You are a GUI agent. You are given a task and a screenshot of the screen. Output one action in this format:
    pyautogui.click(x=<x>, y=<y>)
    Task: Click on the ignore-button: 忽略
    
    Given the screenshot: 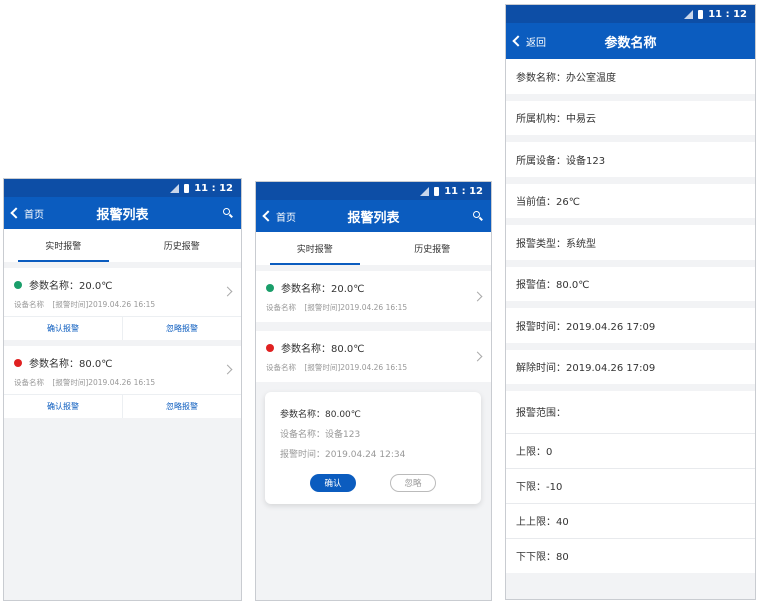 What is the action you would take?
    pyautogui.click(x=413, y=483)
    